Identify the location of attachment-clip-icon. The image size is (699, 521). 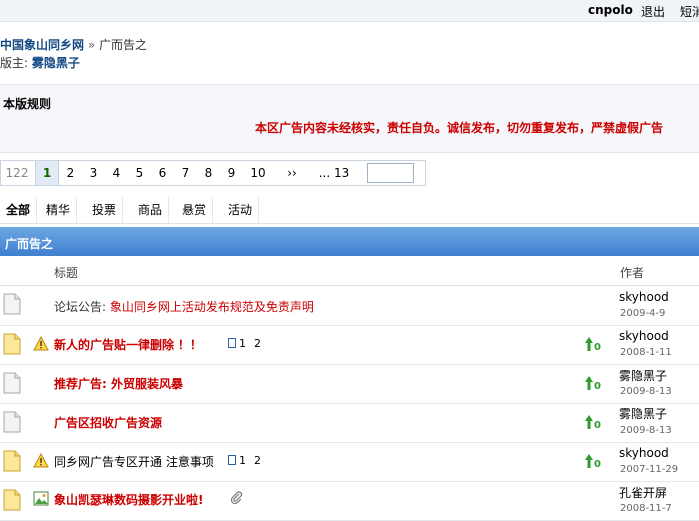
(236, 498).